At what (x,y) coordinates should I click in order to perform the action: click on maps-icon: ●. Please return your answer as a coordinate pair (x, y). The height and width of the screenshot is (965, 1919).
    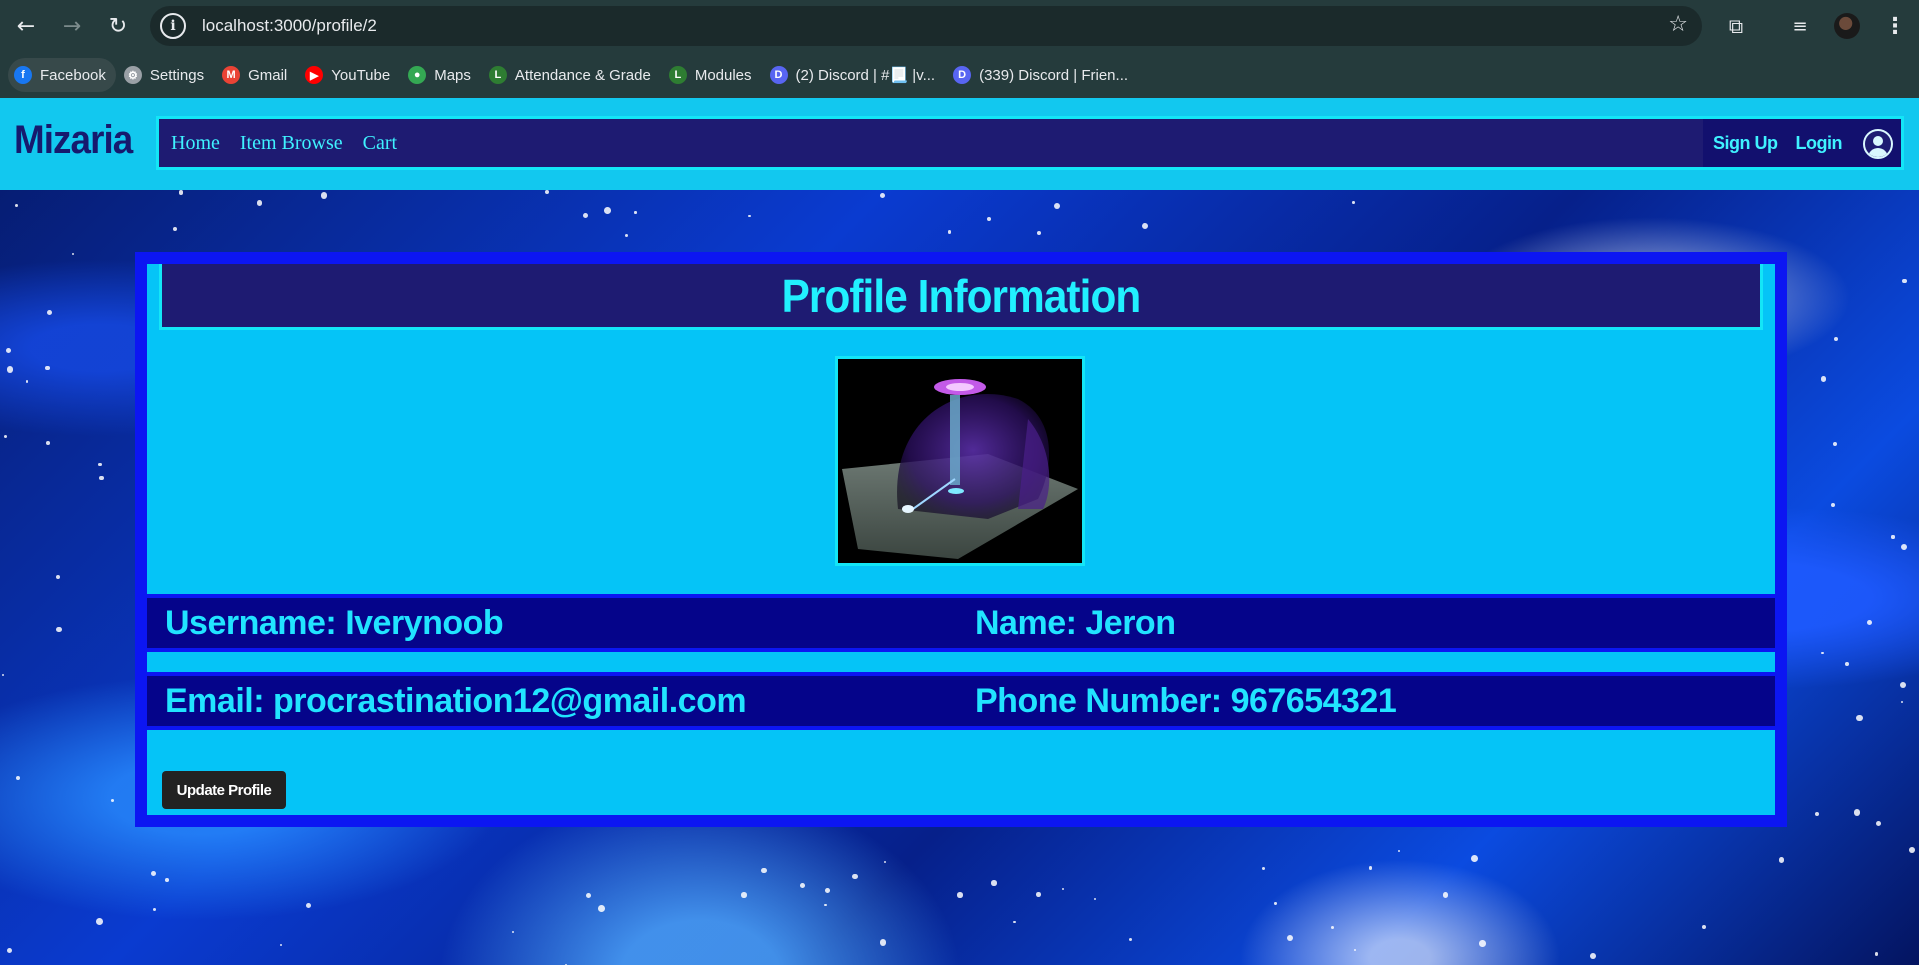
    Looking at the image, I should click on (417, 75).